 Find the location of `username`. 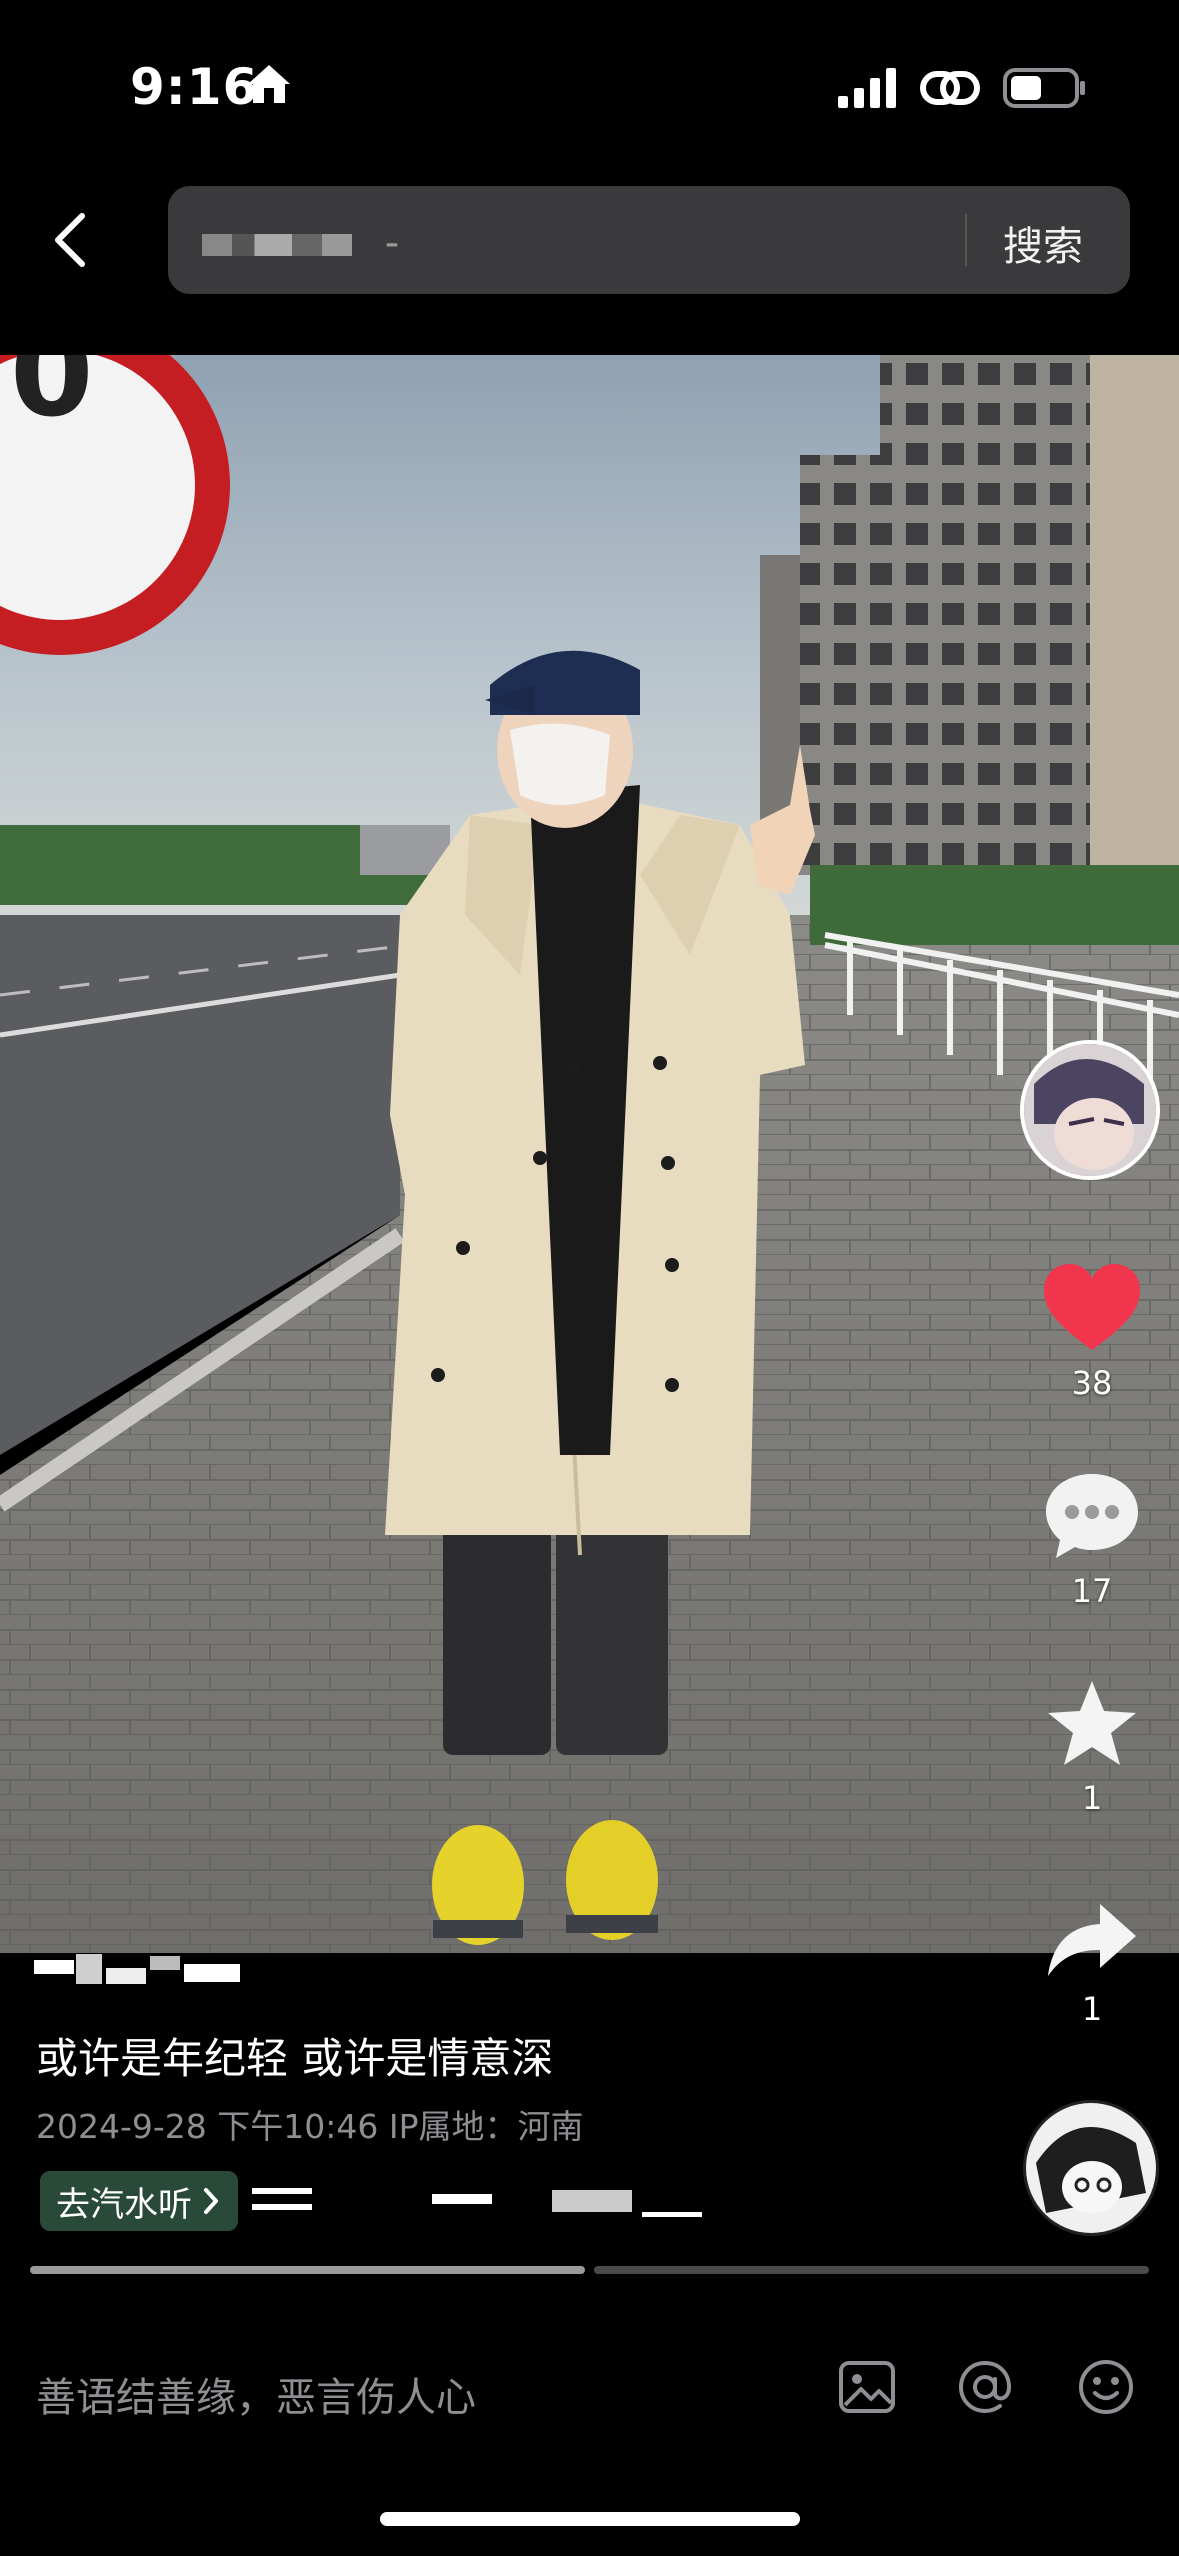

username is located at coordinates (139, 1974).